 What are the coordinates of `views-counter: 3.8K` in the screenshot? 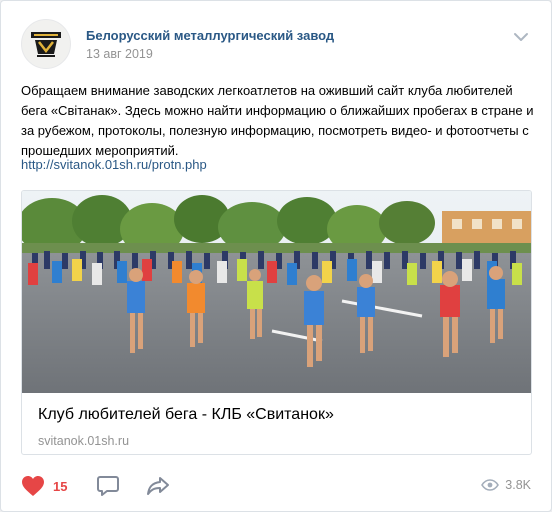 It's located at (506, 485).